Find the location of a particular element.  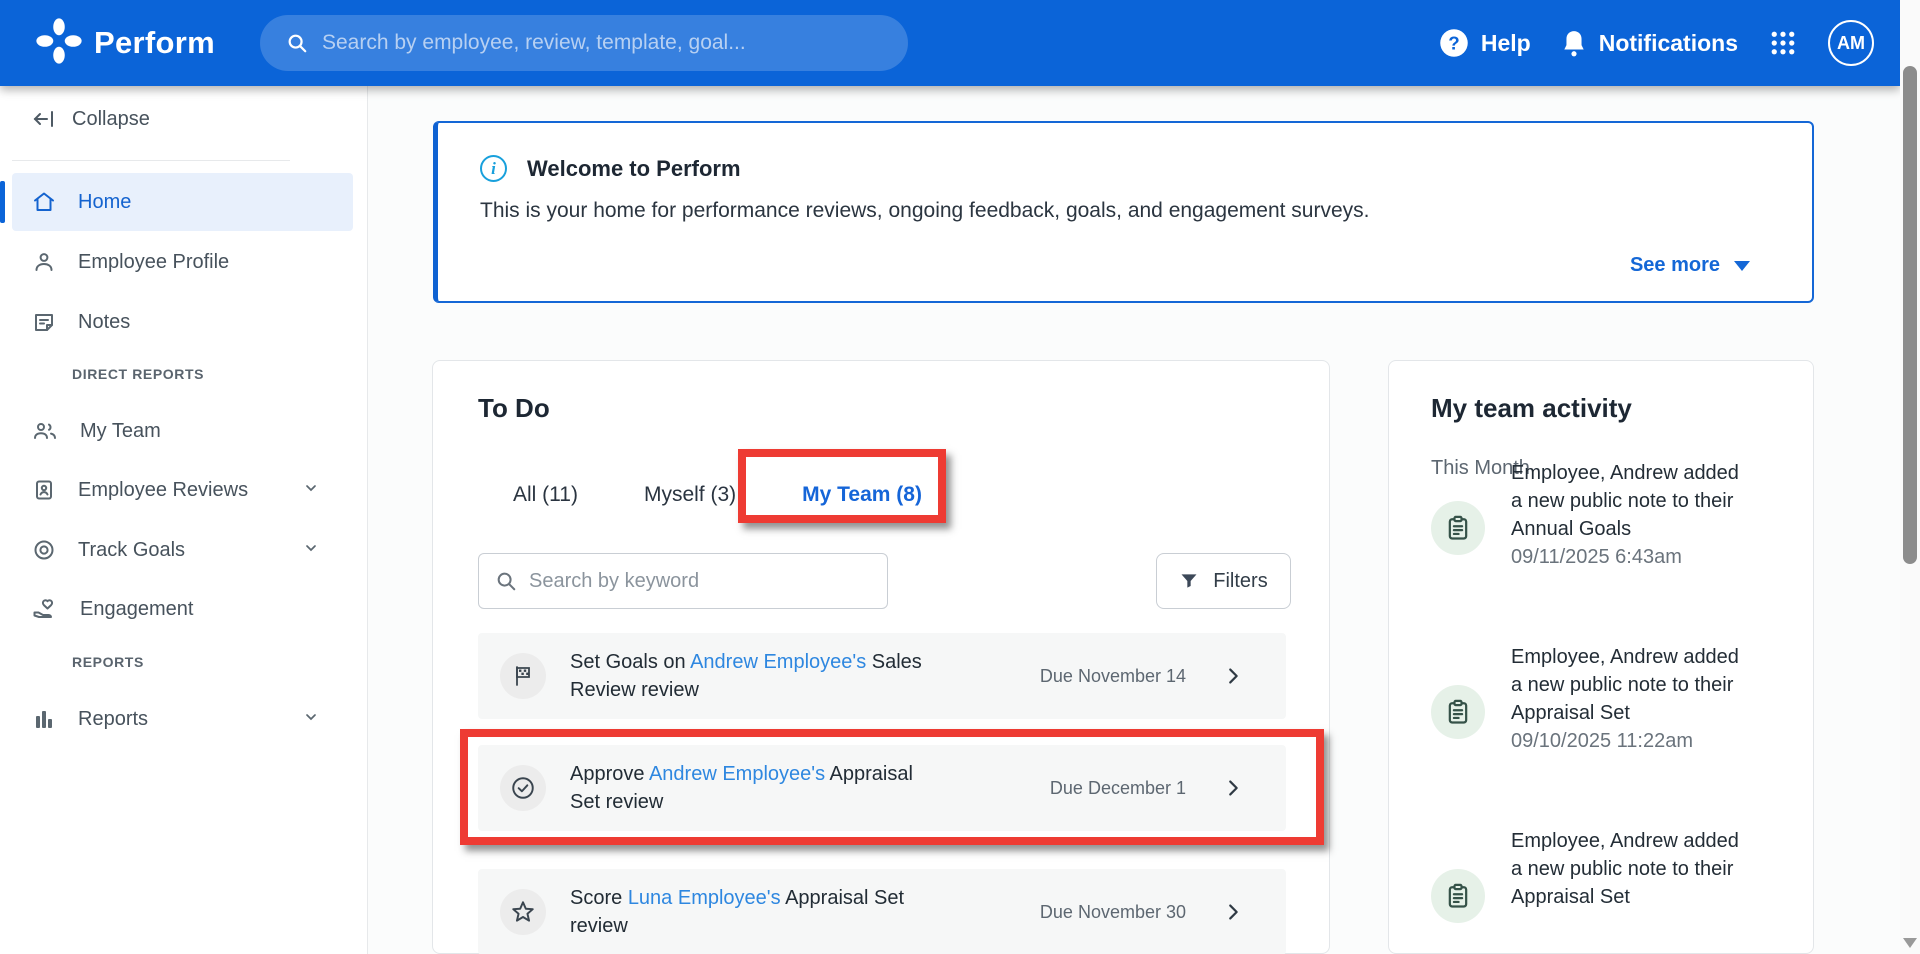

sidebar-item-home: Home is located at coordinates (176, 202).